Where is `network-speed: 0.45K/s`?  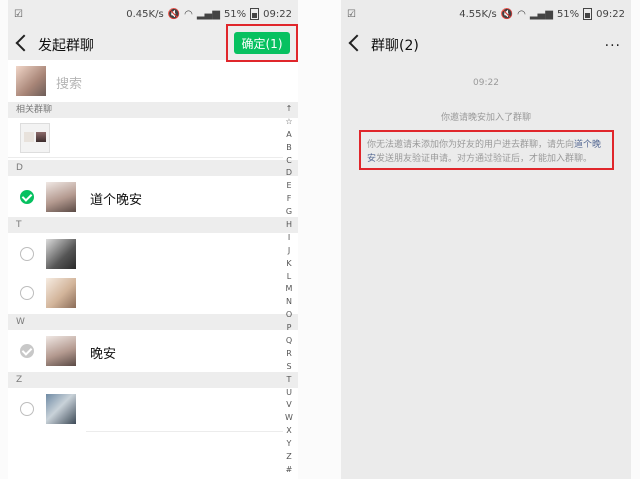
network-speed: 0.45K/s is located at coordinates (145, 14).